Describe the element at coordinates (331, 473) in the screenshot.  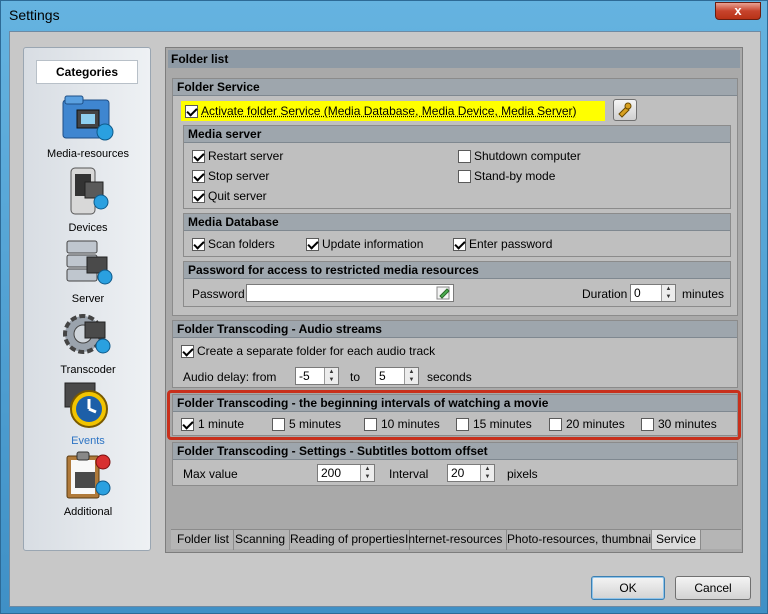
I see `max-value-value: 200` at that location.